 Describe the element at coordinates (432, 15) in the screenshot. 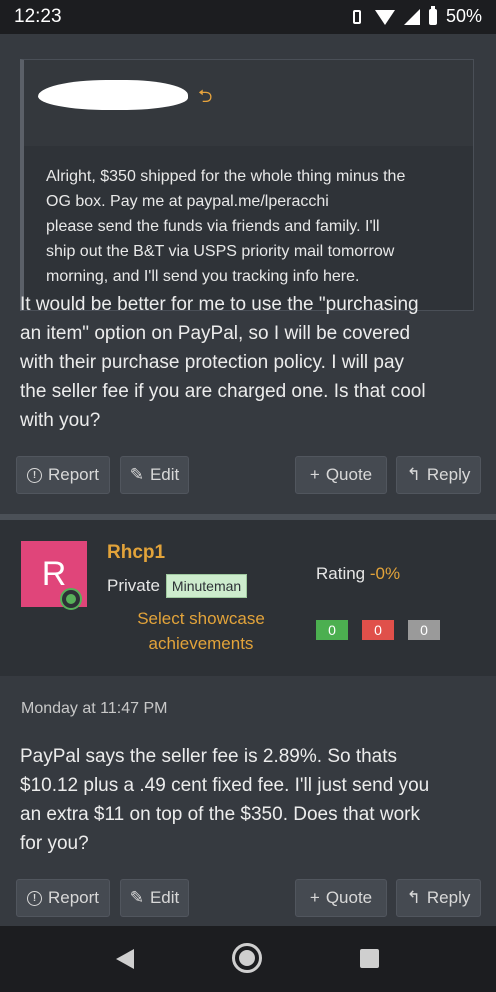

I see `battery-icon` at that location.